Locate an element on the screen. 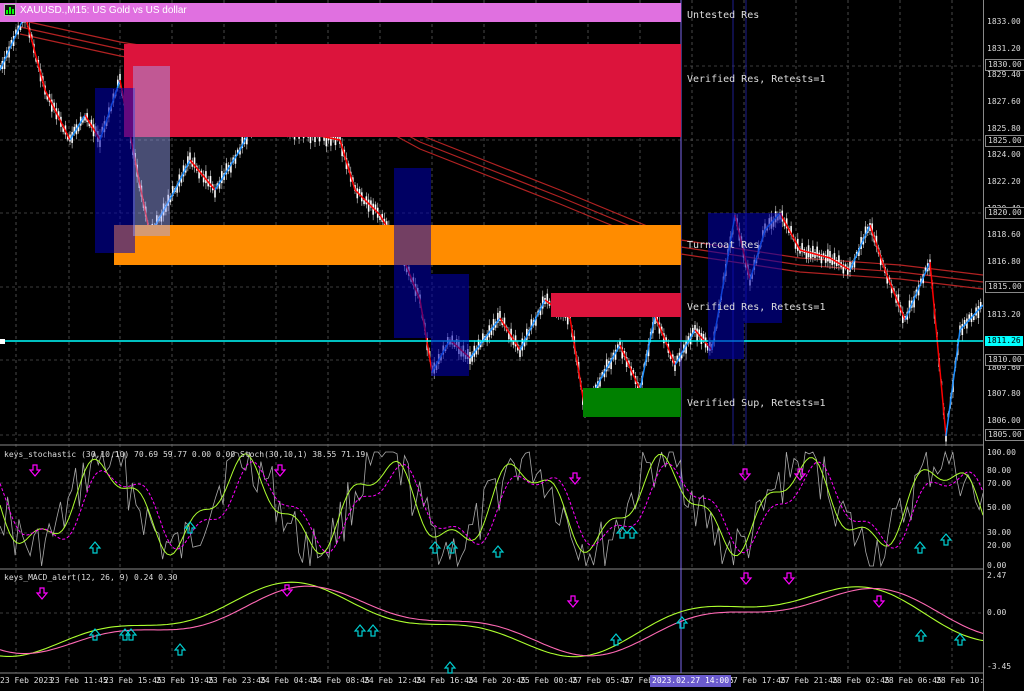 The width and height of the screenshot is (1024, 691). stochastic-k-line is located at coordinates (491, 505).